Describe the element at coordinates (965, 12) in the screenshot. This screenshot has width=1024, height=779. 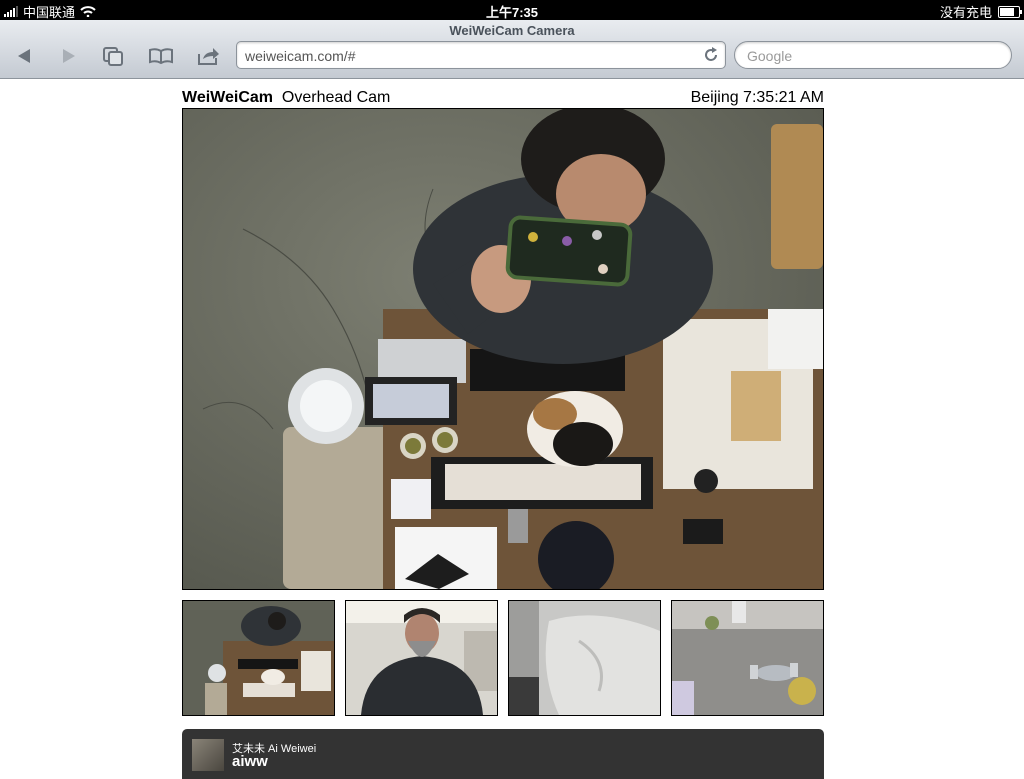
I see `charging-status: 没有充电` at that location.